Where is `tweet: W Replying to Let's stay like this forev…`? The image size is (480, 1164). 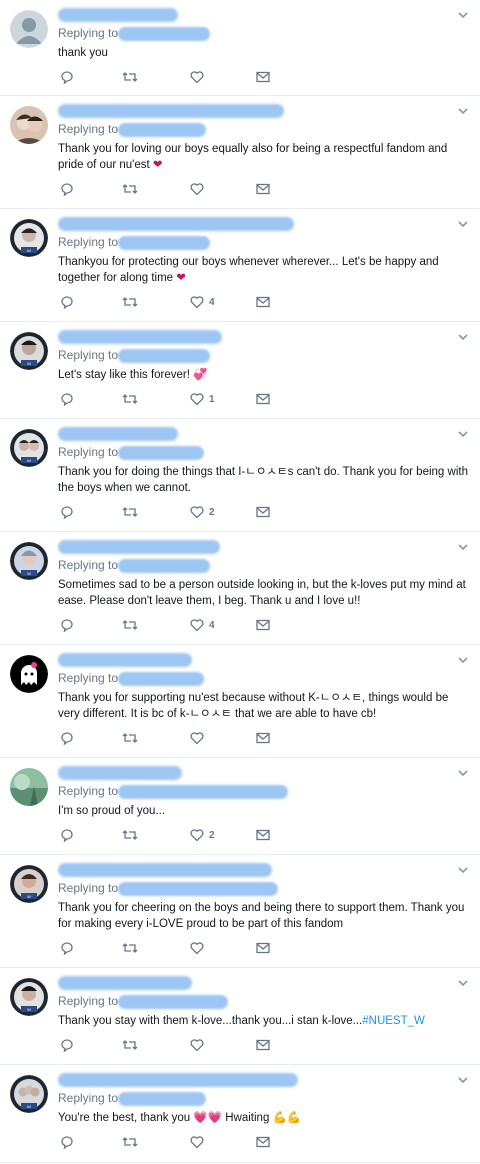 tweet: W Replying to Let's stay like this forev… is located at coordinates (240, 370).